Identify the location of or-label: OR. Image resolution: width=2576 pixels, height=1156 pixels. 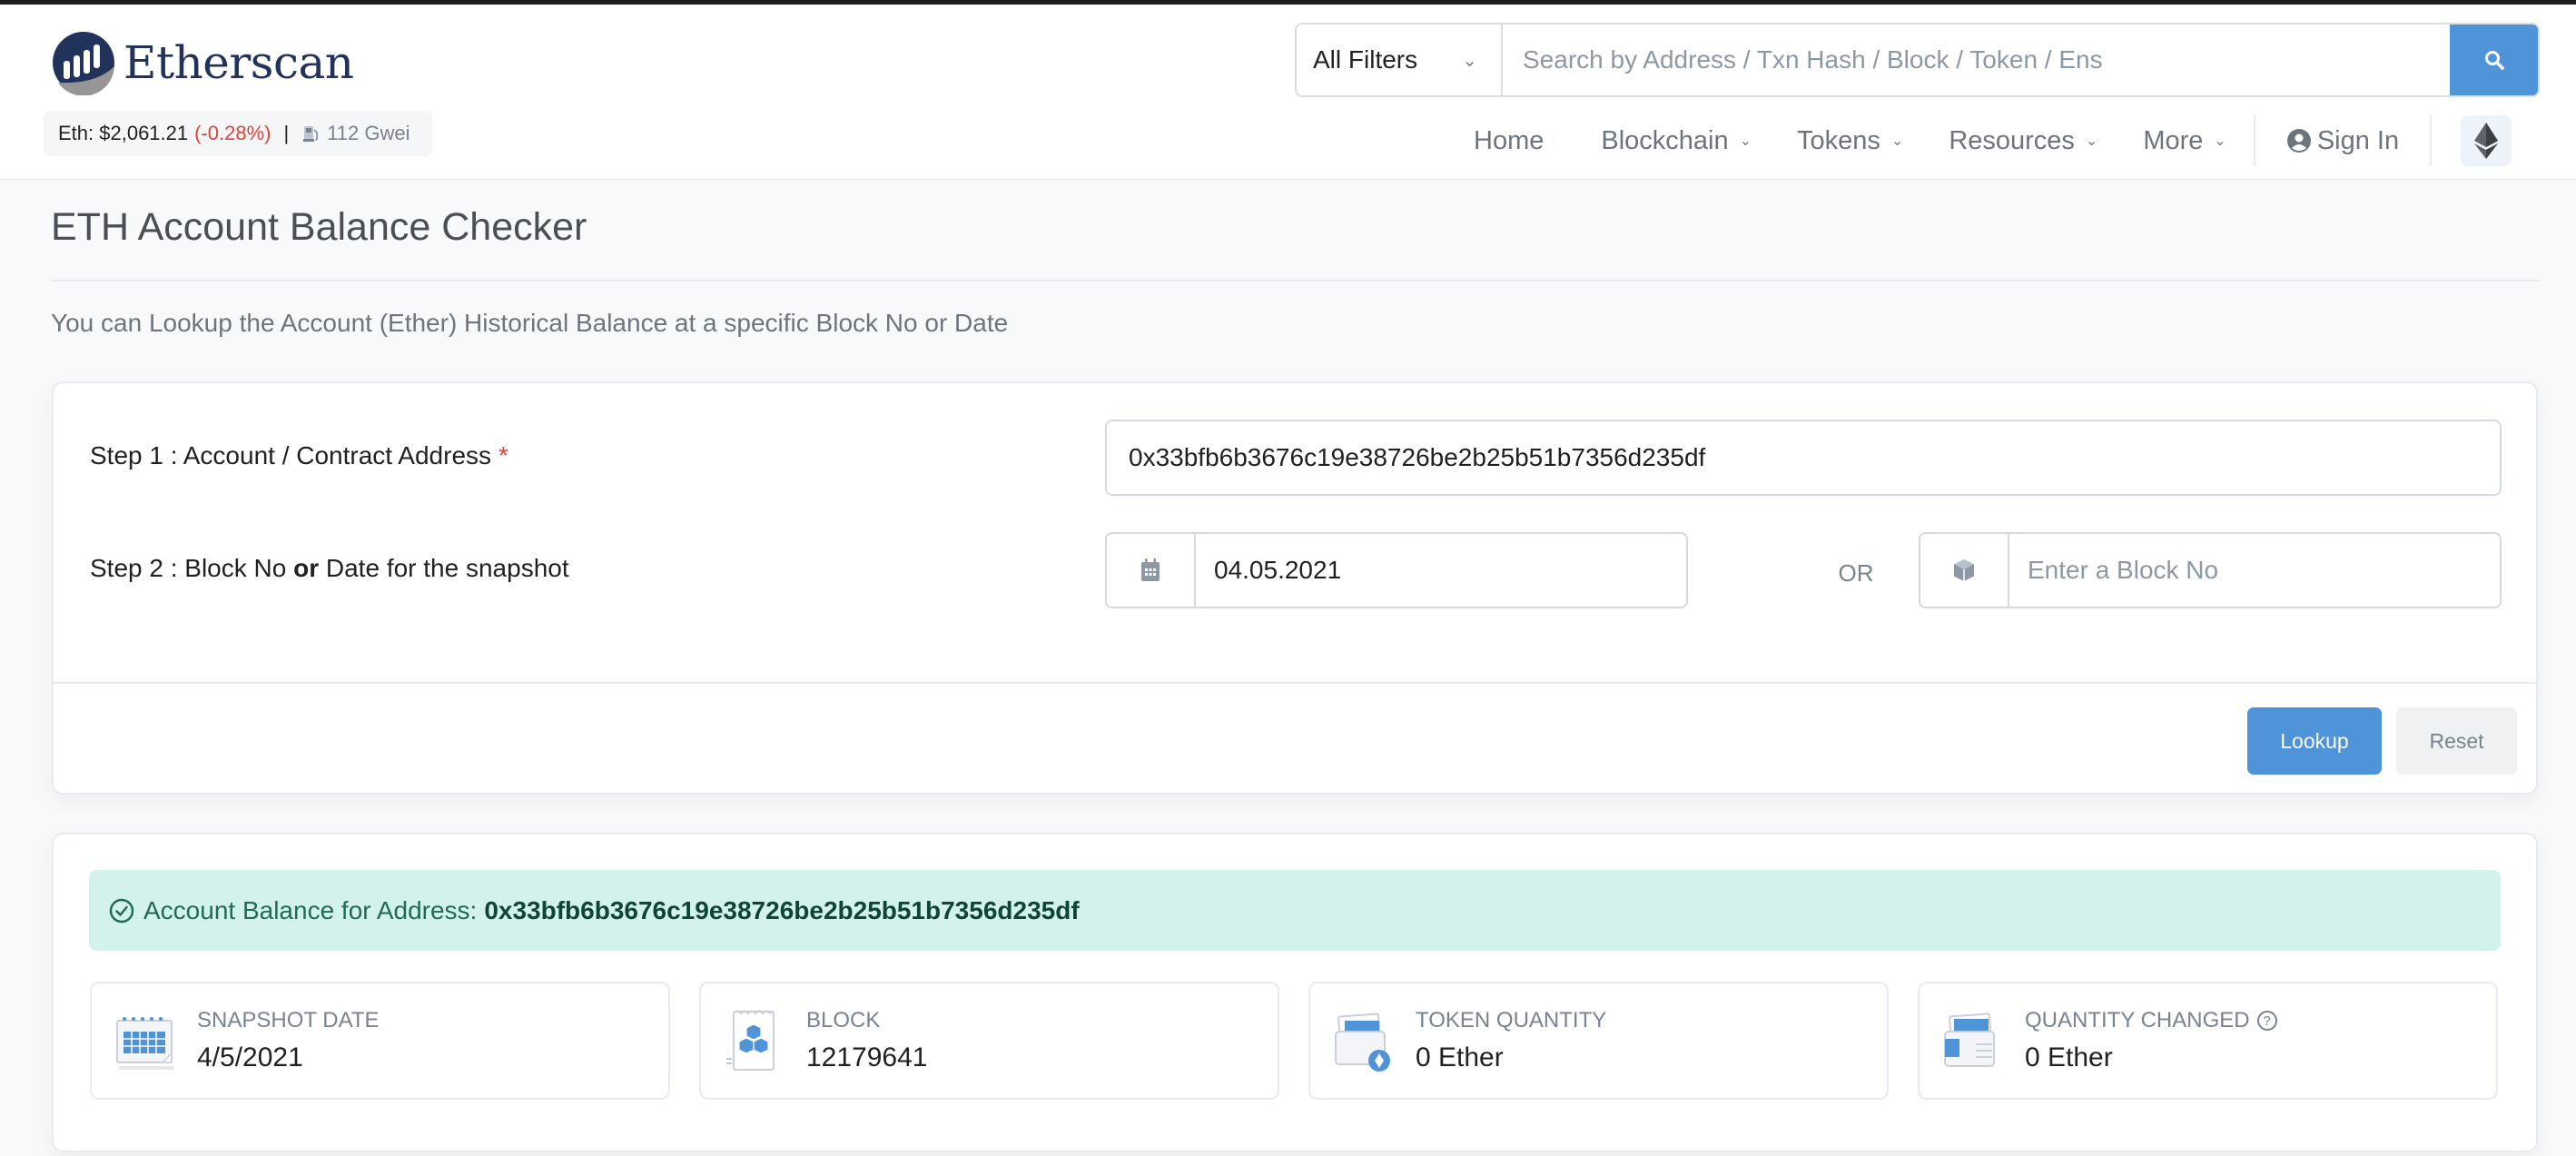
(1856, 573).